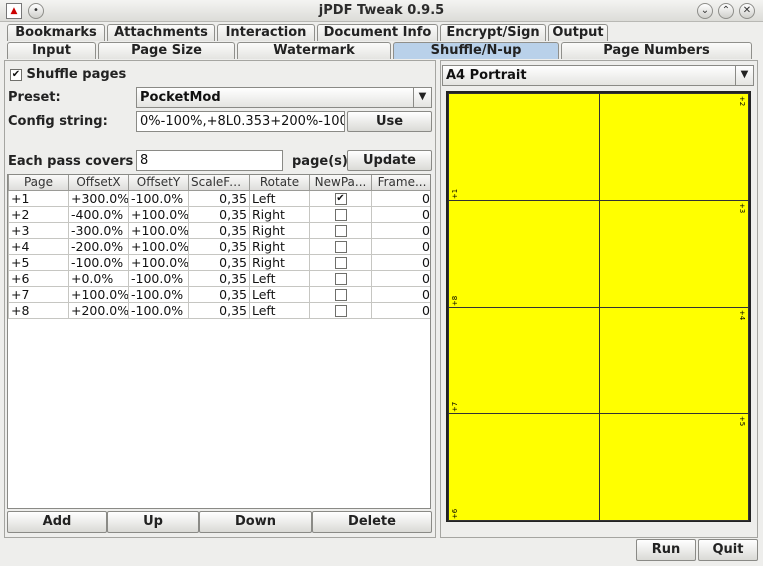 The height and width of the screenshot is (566, 763). What do you see at coordinates (377, 32) in the screenshot?
I see `tab-document-info: Document Info` at bounding box center [377, 32].